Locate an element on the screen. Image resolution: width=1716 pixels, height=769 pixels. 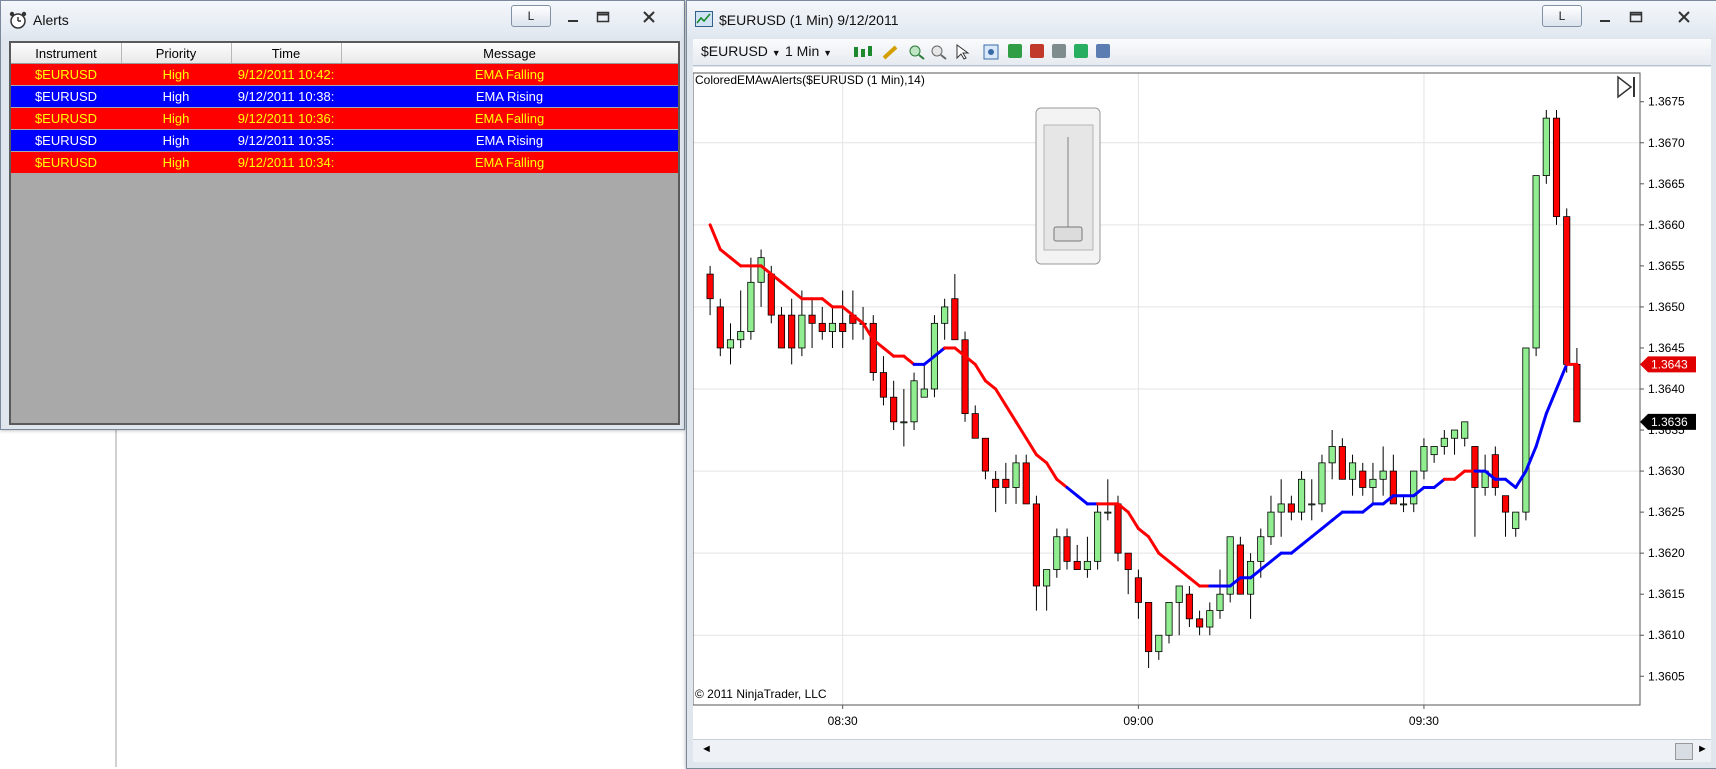
pencil-icon is located at coordinates (891, 52).